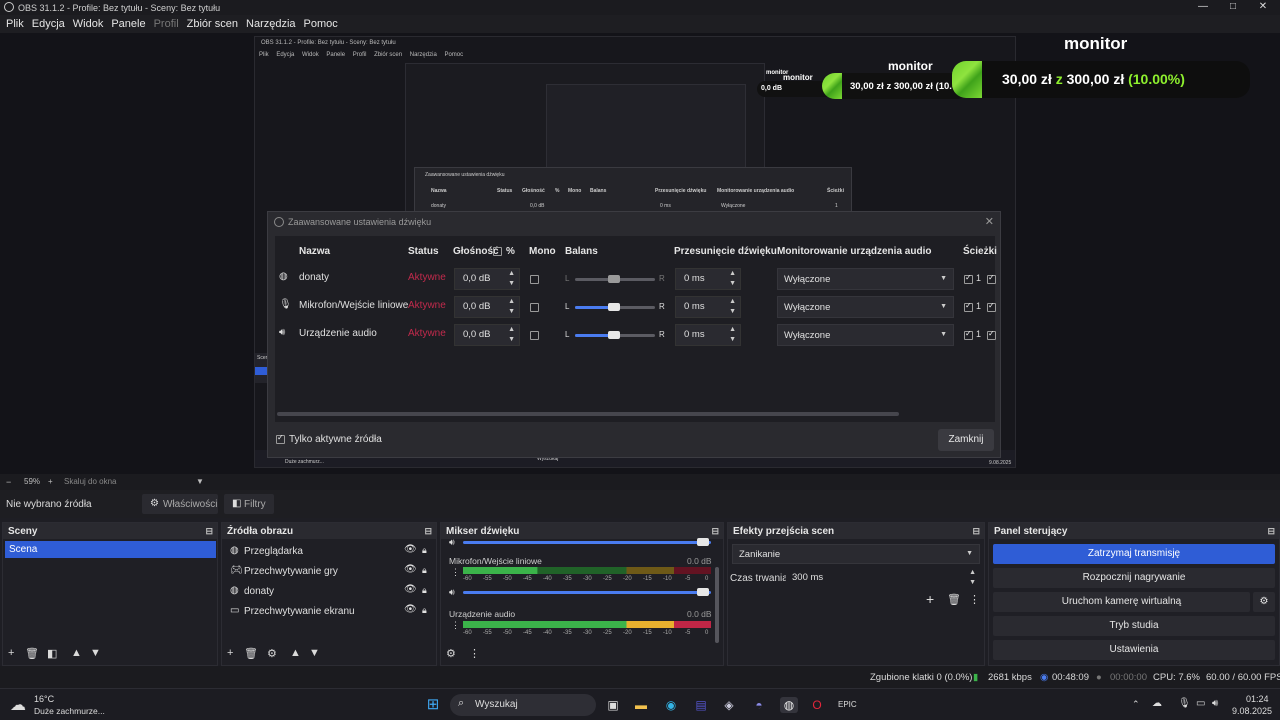 The height and width of the screenshot is (720, 1280). Describe the element at coordinates (8, 482) in the screenshot. I see `zoom-out-icon: −` at that location.